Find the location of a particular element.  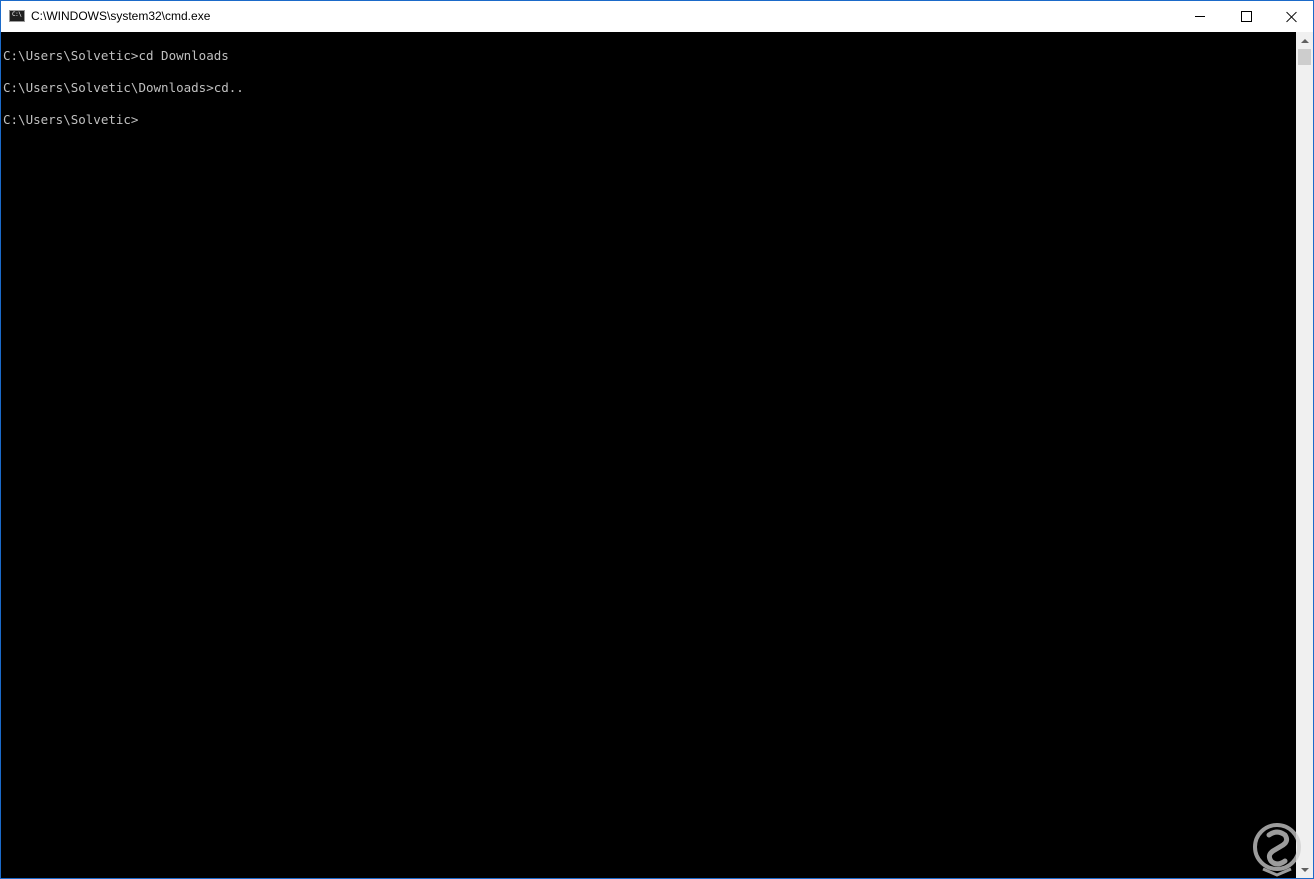

cmd-icon: C:\ is located at coordinates (17, 16).